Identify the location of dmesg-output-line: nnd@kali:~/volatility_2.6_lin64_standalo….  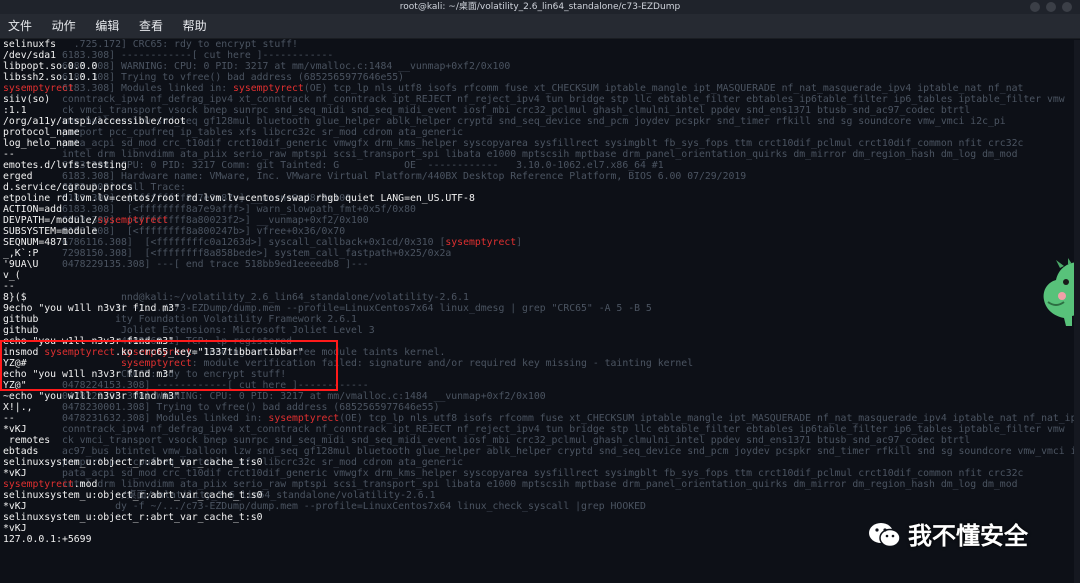
(236, 297).